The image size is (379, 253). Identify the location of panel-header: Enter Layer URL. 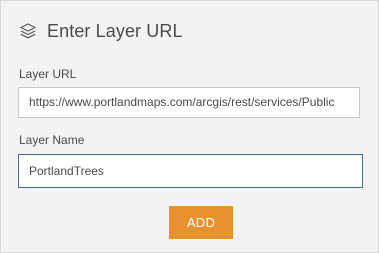
(101, 31).